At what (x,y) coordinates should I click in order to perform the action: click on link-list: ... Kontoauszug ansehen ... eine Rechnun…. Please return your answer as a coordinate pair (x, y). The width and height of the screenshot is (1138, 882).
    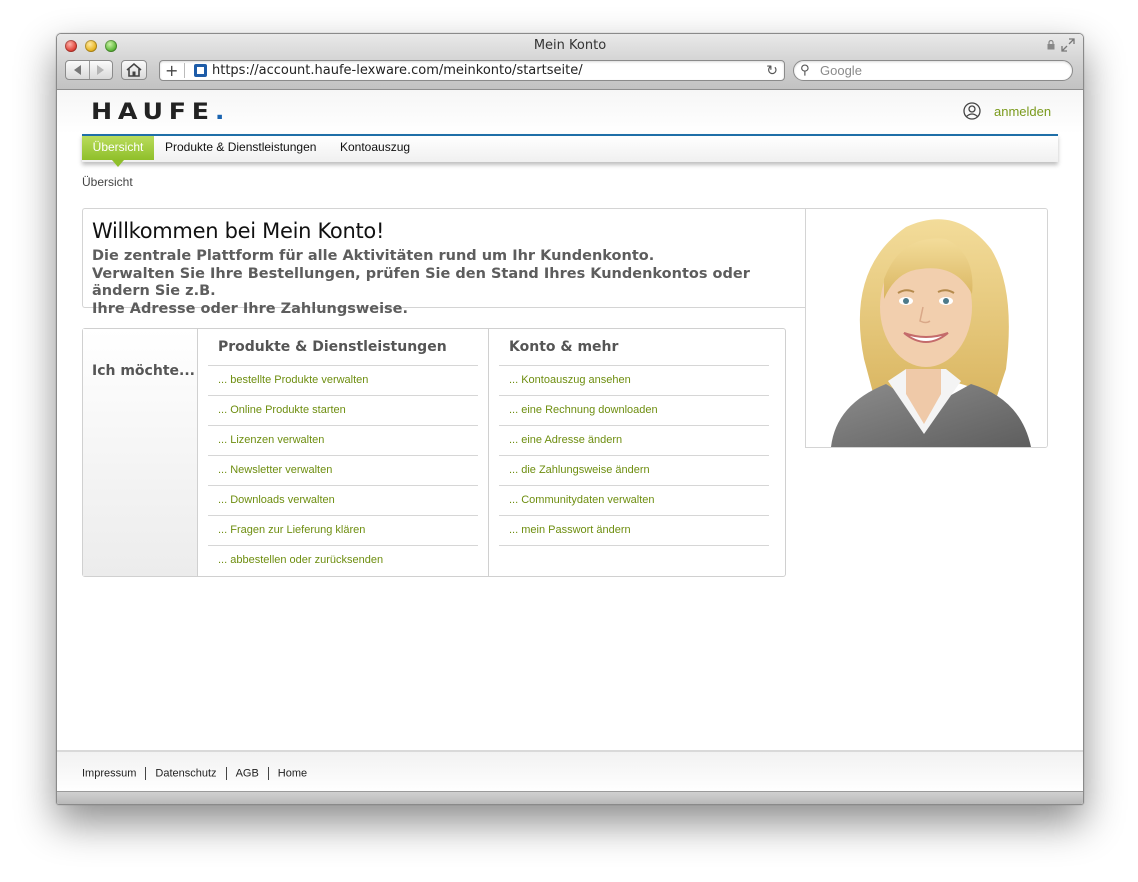
    Looking at the image, I should click on (634, 456).